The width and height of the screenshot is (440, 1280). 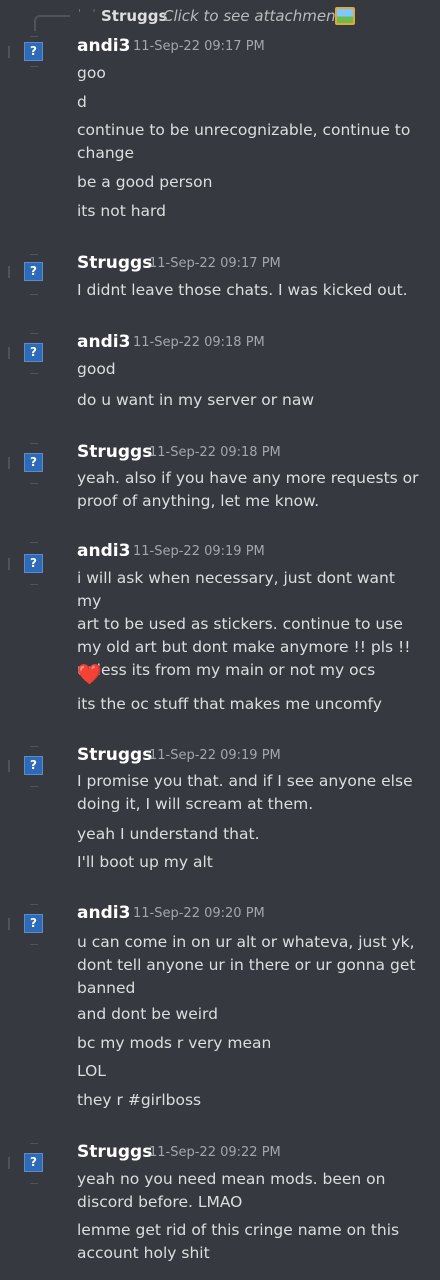 I want to click on message-line: bc my mods r very mean, so click(x=174, y=1043).